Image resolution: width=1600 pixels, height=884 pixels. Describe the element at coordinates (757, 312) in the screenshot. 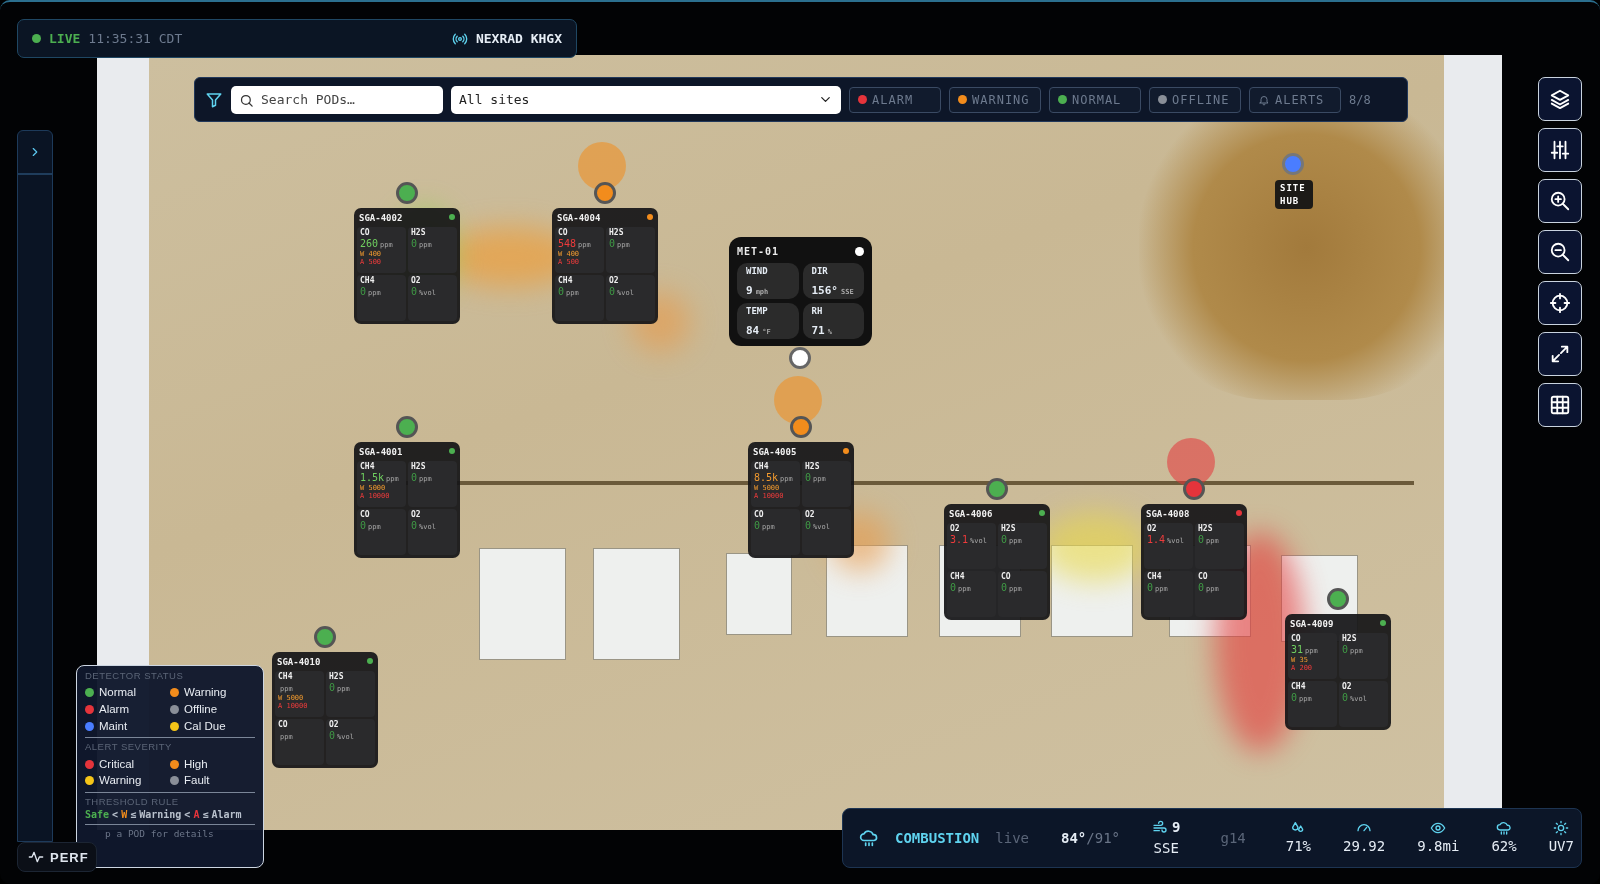

I see `reading-label: TEMP` at that location.